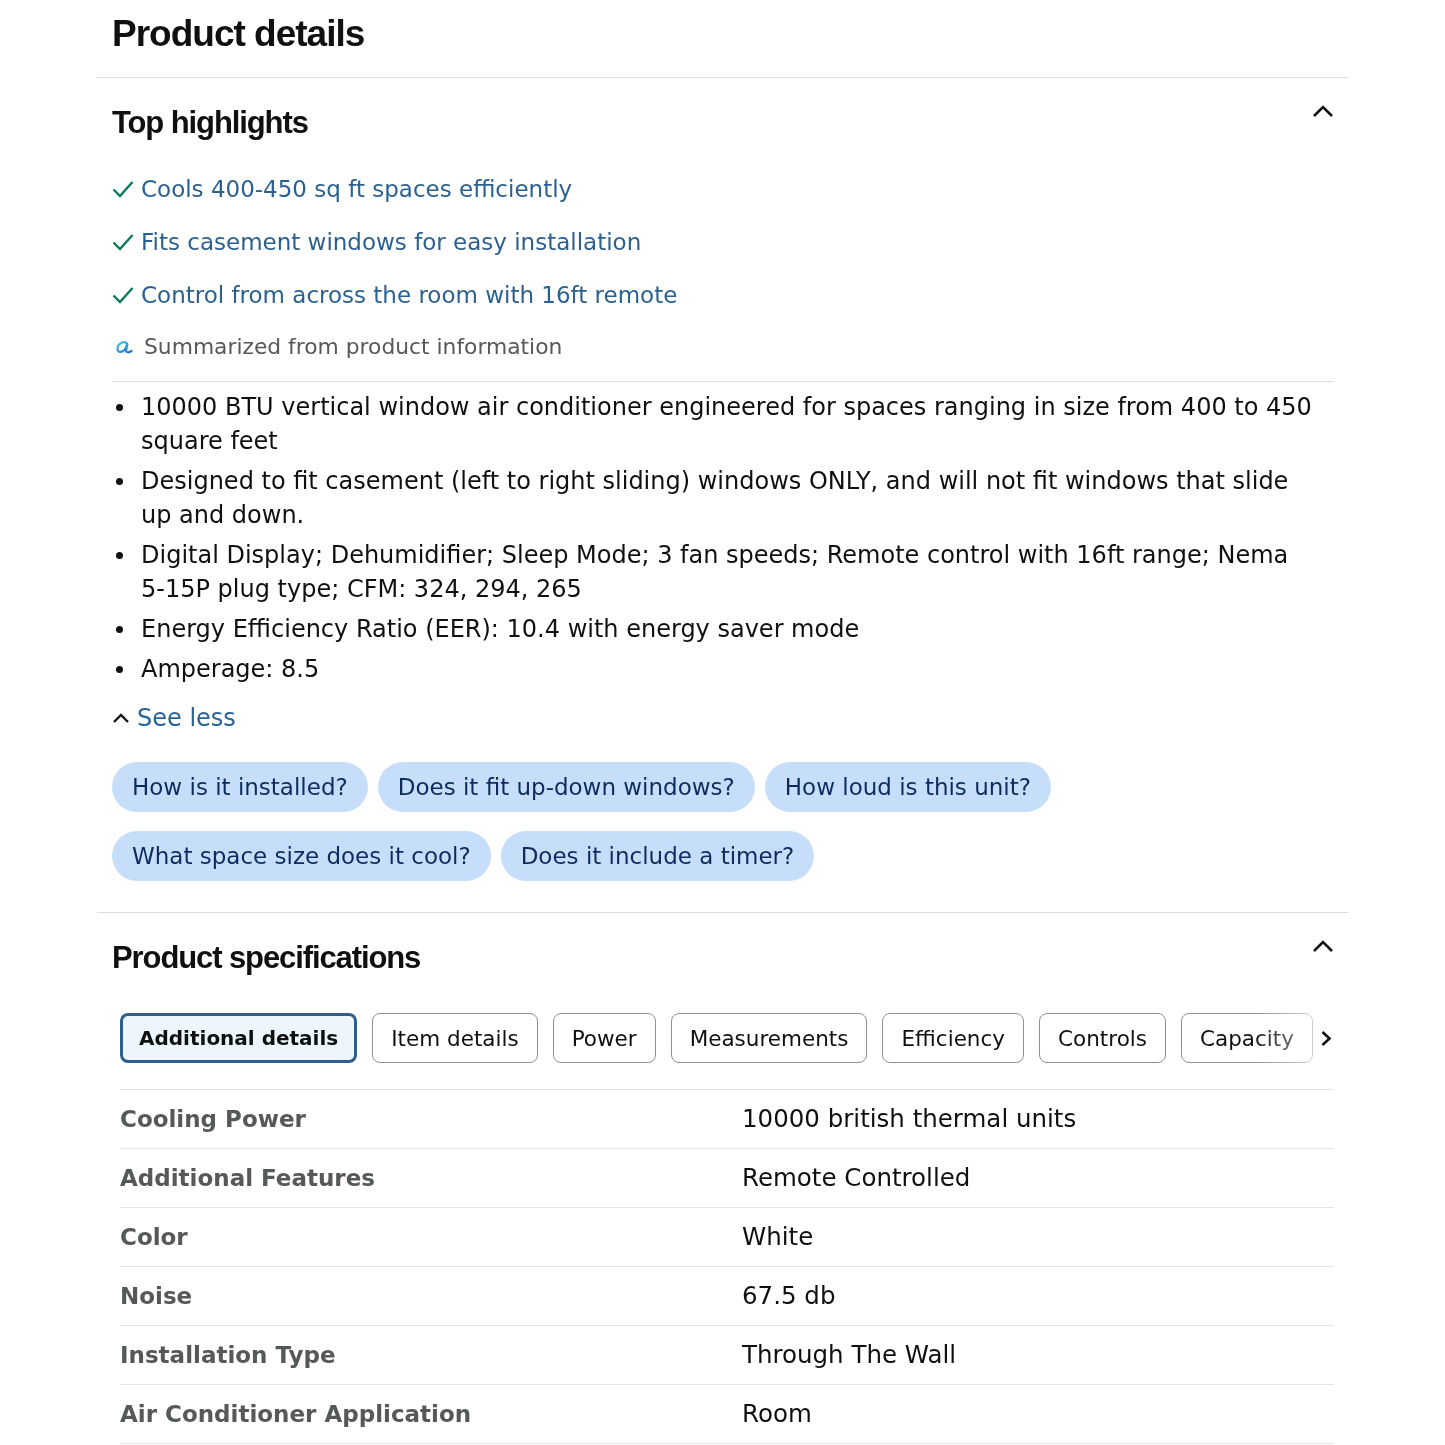 This screenshot has height=1445, width=1445. What do you see at coordinates (230, 669) in the screenshot?
I see `bullet-text: Amperage: 8.5` at bounding box center [230, 669].